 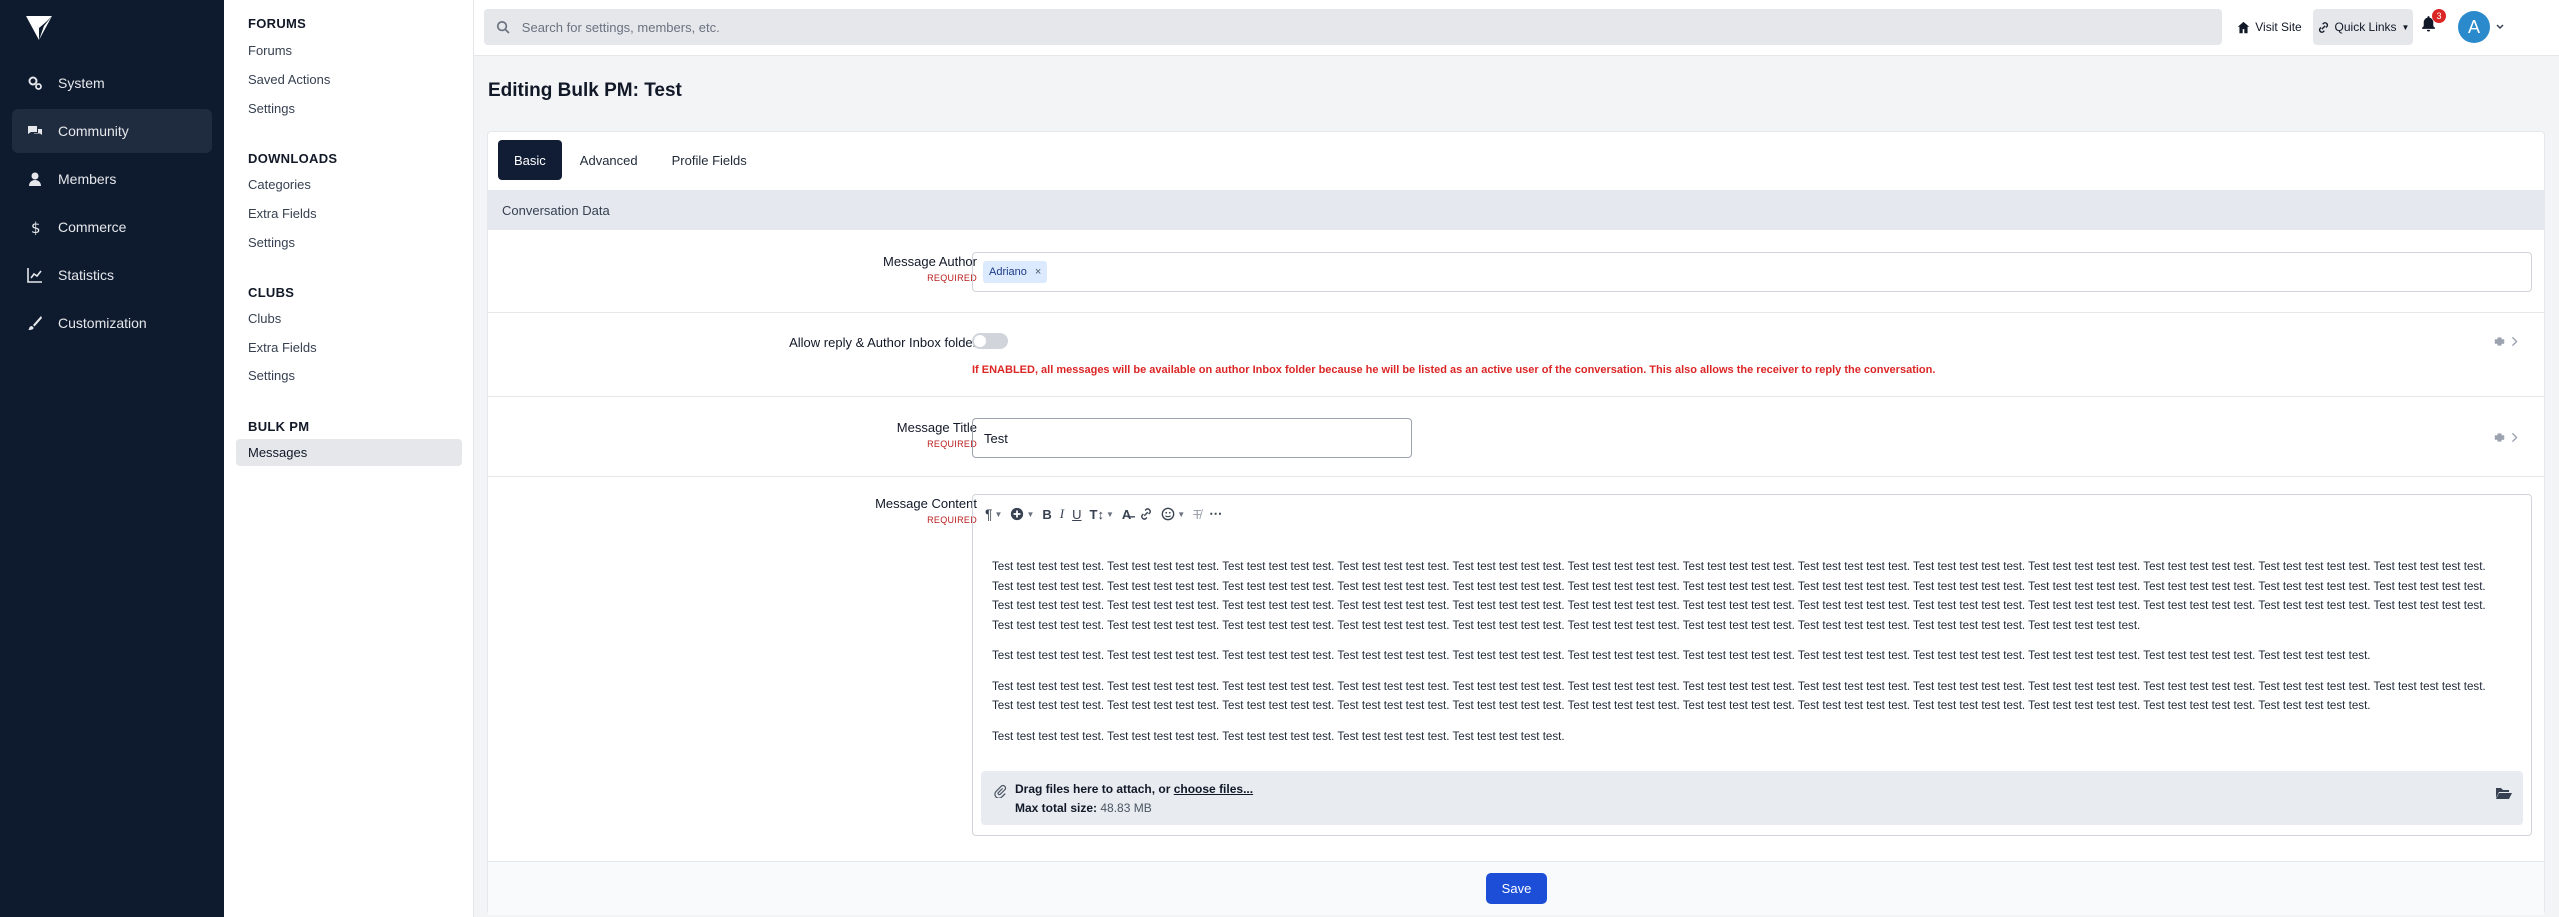 What do you see at coordinates (81, 83) in the screenshot?
I see `nav-item-label: System` at bounding box center [81, 83].